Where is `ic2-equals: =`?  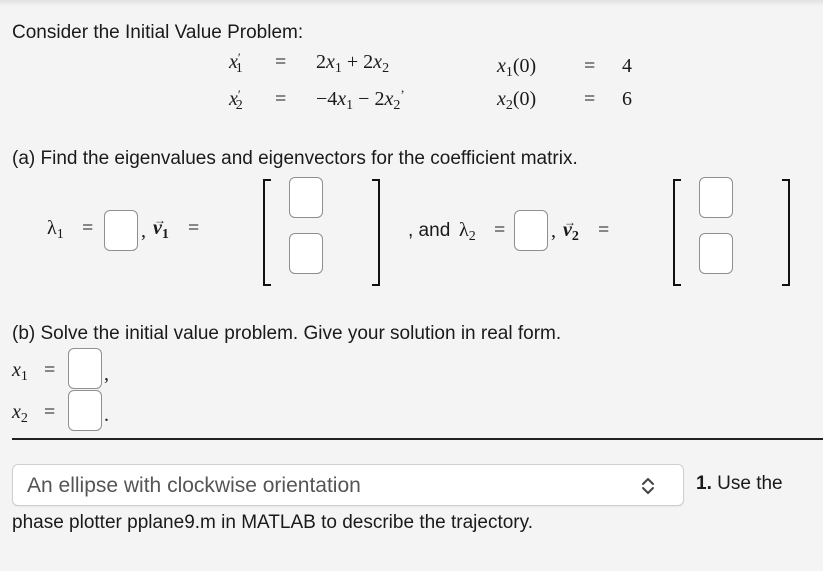 ic2-equals: = is located at coordinates (590, 99).